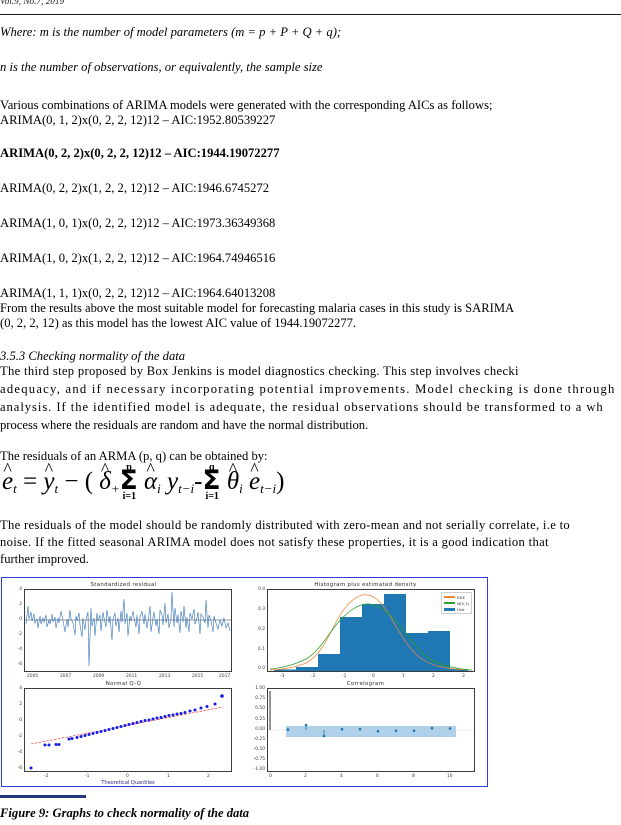  What do you see at coordinates (260, 719) in the screenshot?
I see `ytick-acf-3: 0.25` at bounding box center [260, 719].